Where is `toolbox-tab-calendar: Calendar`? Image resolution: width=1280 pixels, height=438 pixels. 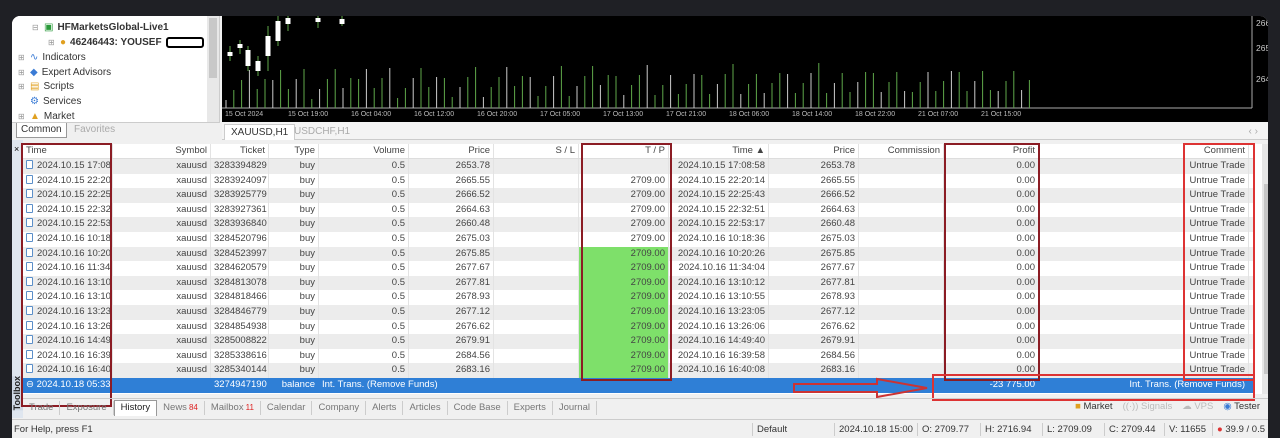 toolbox-tab-calendar: Calendar is located at coordinates (287, 407).